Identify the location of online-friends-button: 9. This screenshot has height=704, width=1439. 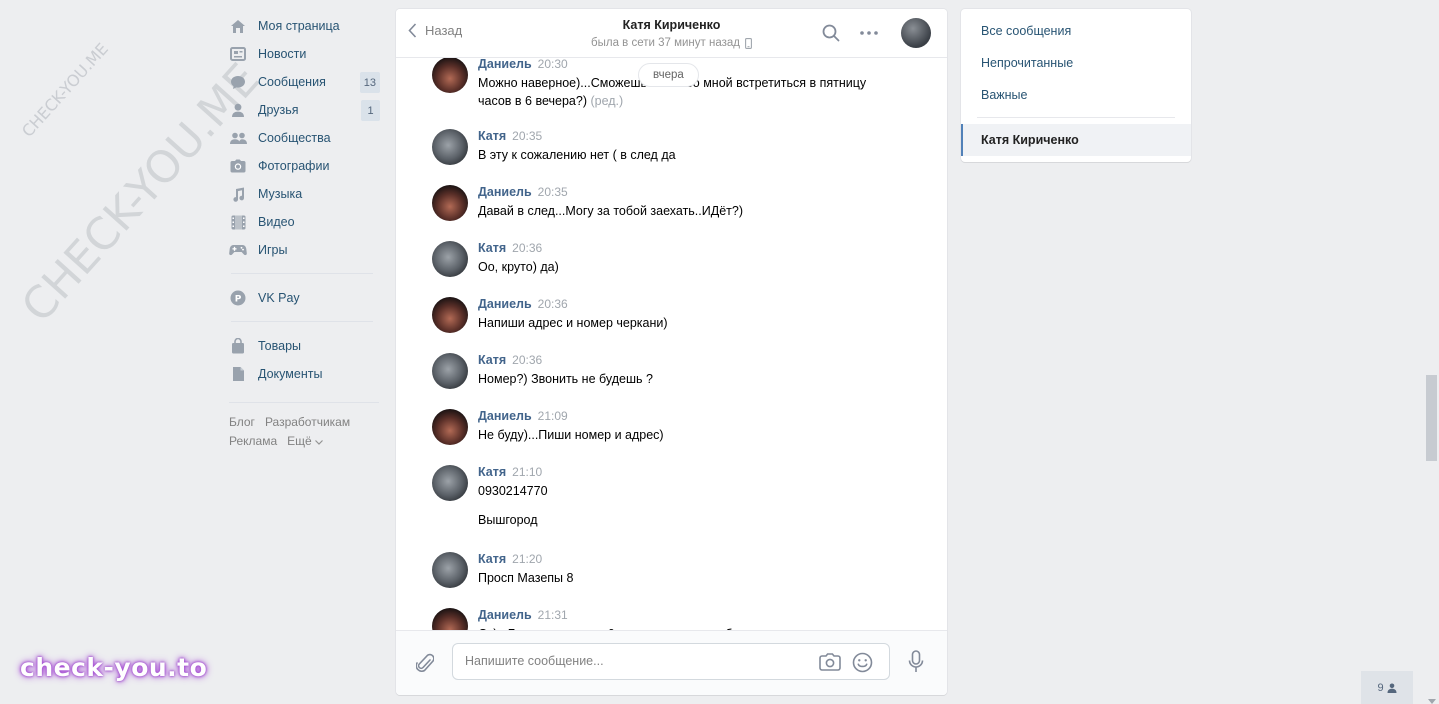
(1387, 687).